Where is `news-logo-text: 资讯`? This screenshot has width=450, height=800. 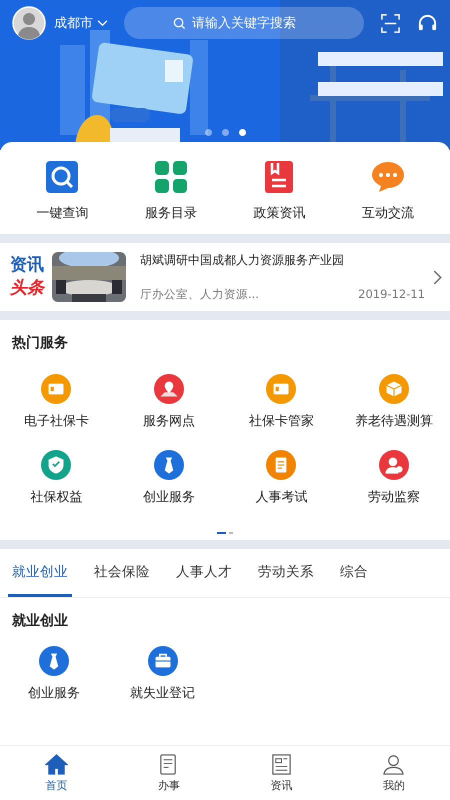 news-logo-text: 资讯 is located at coordinates (27, 265).